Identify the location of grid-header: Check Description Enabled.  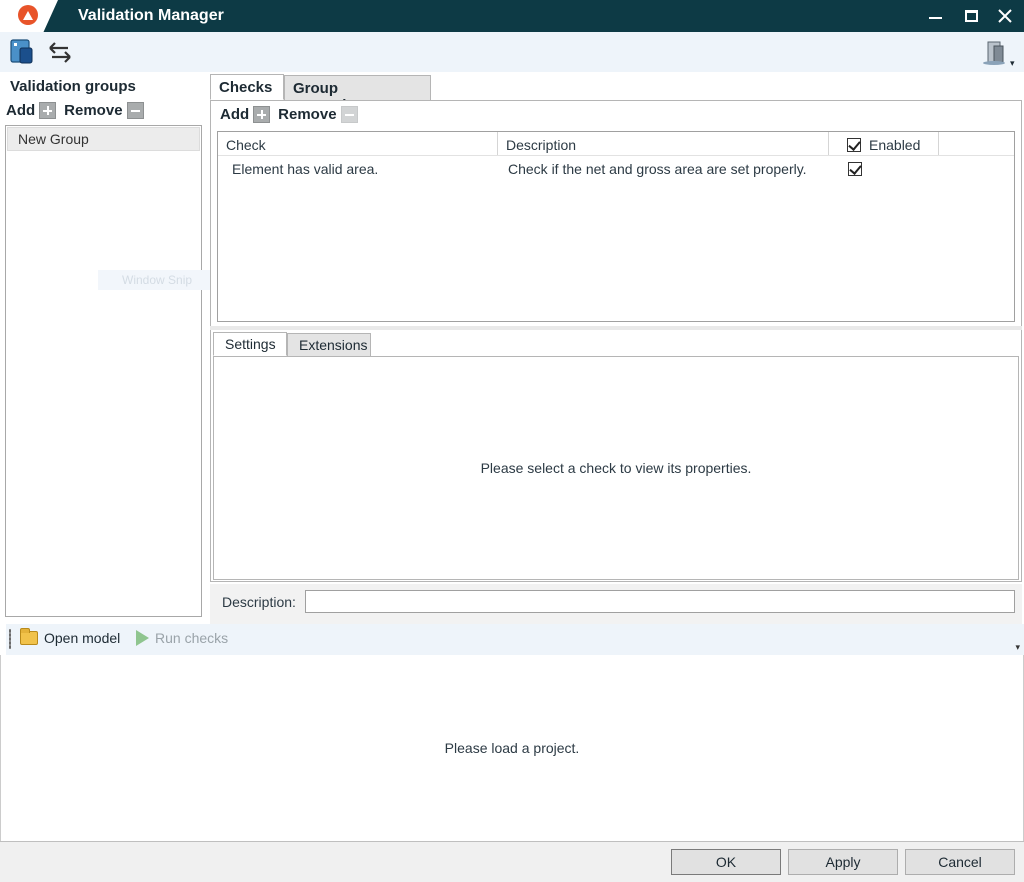
(616, 144).